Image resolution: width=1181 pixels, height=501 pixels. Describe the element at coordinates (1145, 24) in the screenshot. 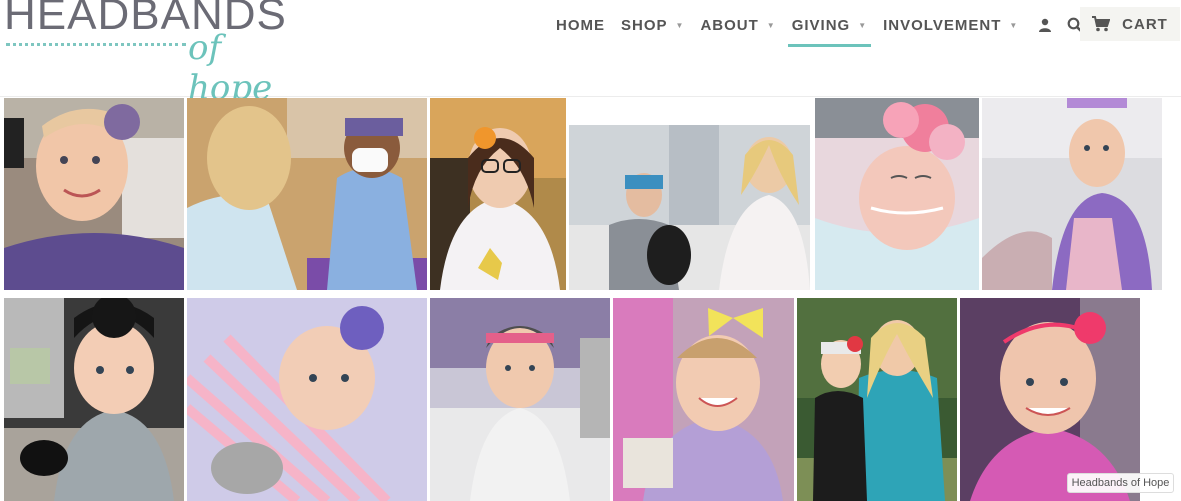

I see `cart-label: CART` at that location.